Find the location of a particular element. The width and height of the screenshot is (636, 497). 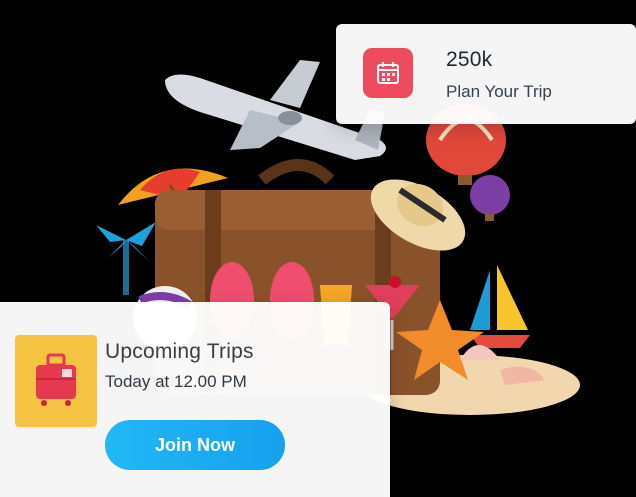

join-now-button: Join Now is located at coordinates (195, 445).